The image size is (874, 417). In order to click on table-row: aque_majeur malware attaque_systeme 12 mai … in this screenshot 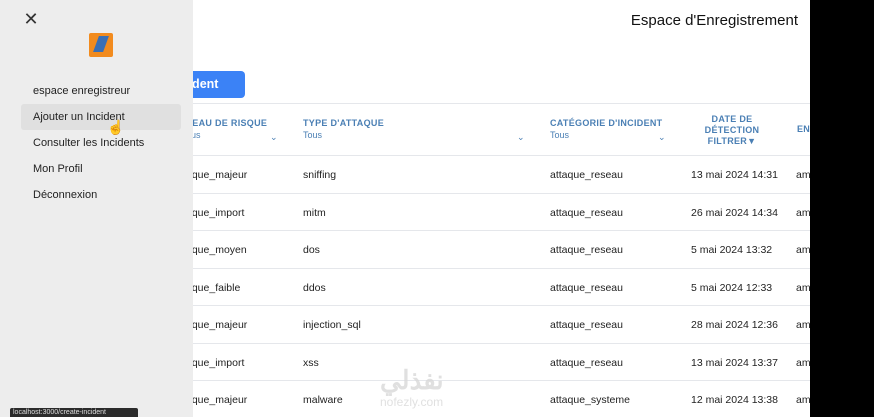, I will do `click(480, 398)`.